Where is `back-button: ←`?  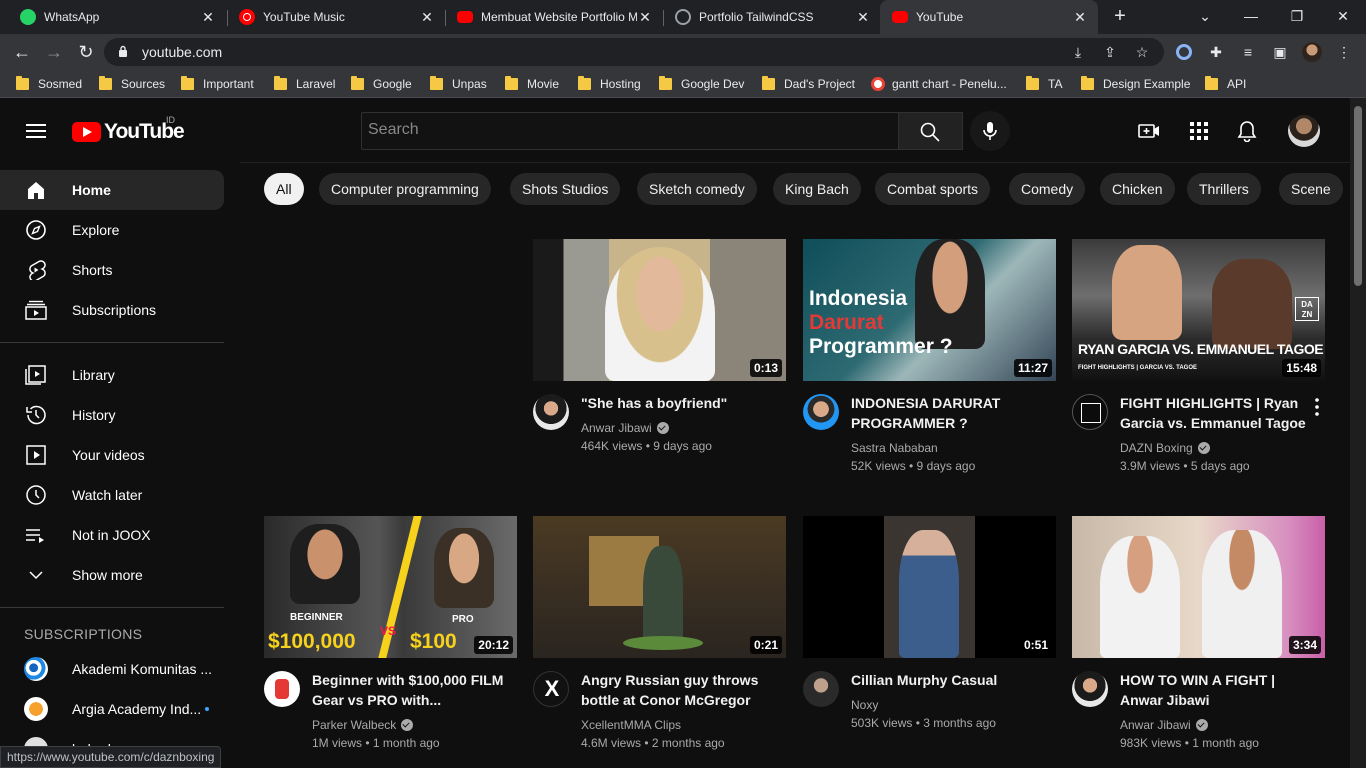 back-button: ← is located at coordinates (22, 52).